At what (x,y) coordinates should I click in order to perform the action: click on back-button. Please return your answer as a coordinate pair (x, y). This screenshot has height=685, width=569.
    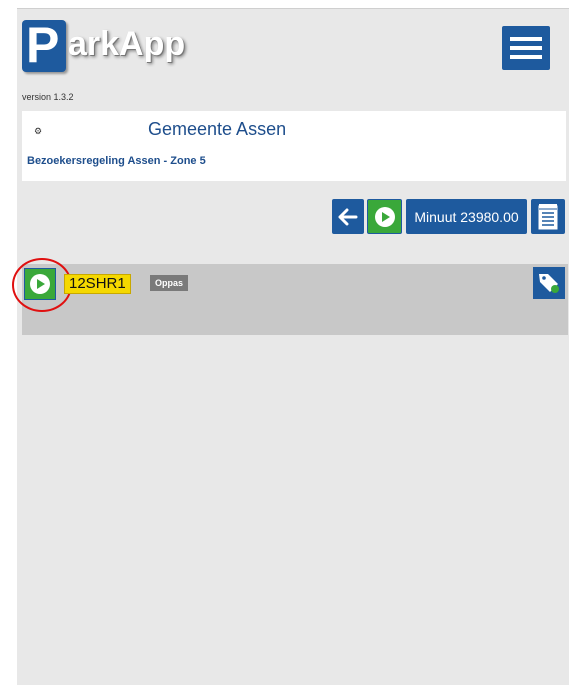
    Looking at the image, I should click on (348, 216).